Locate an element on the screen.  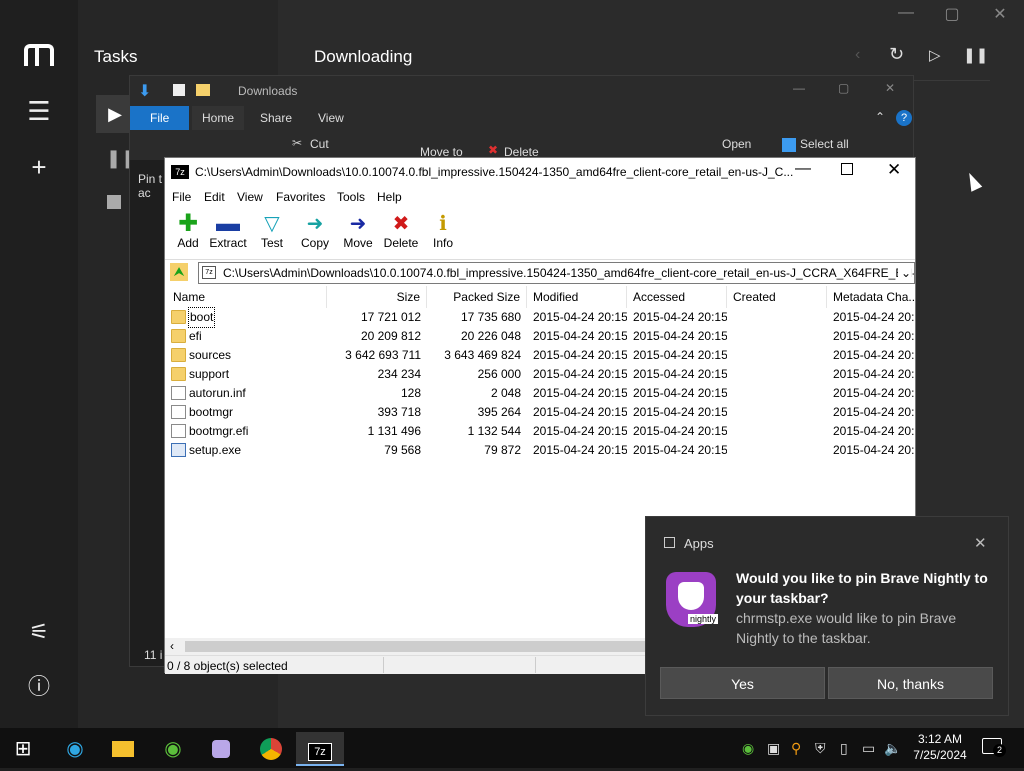
help-icon: ? is located at coordinates (904, 118).